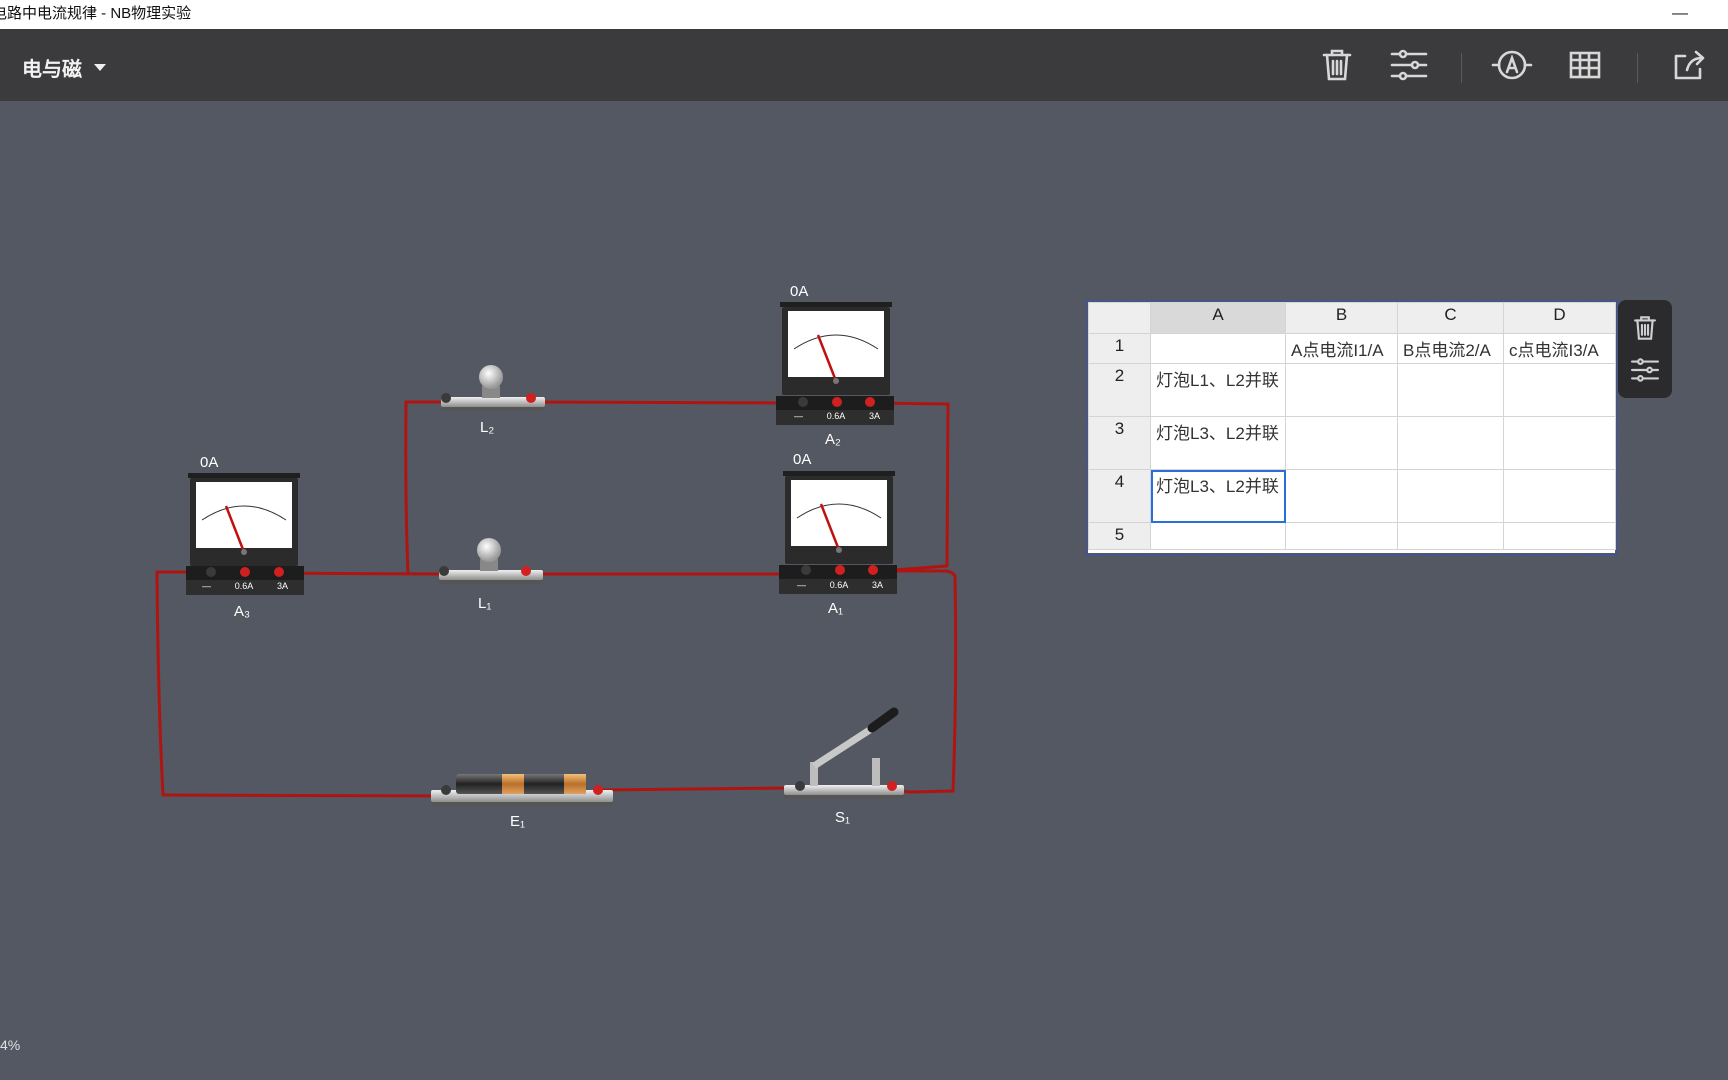 The image size is (1728, 1080). What do you see at coordinates (485, 603) in the screenshot?
I see `bulb-l1-label: L₁` at bounding box center [485, 603].